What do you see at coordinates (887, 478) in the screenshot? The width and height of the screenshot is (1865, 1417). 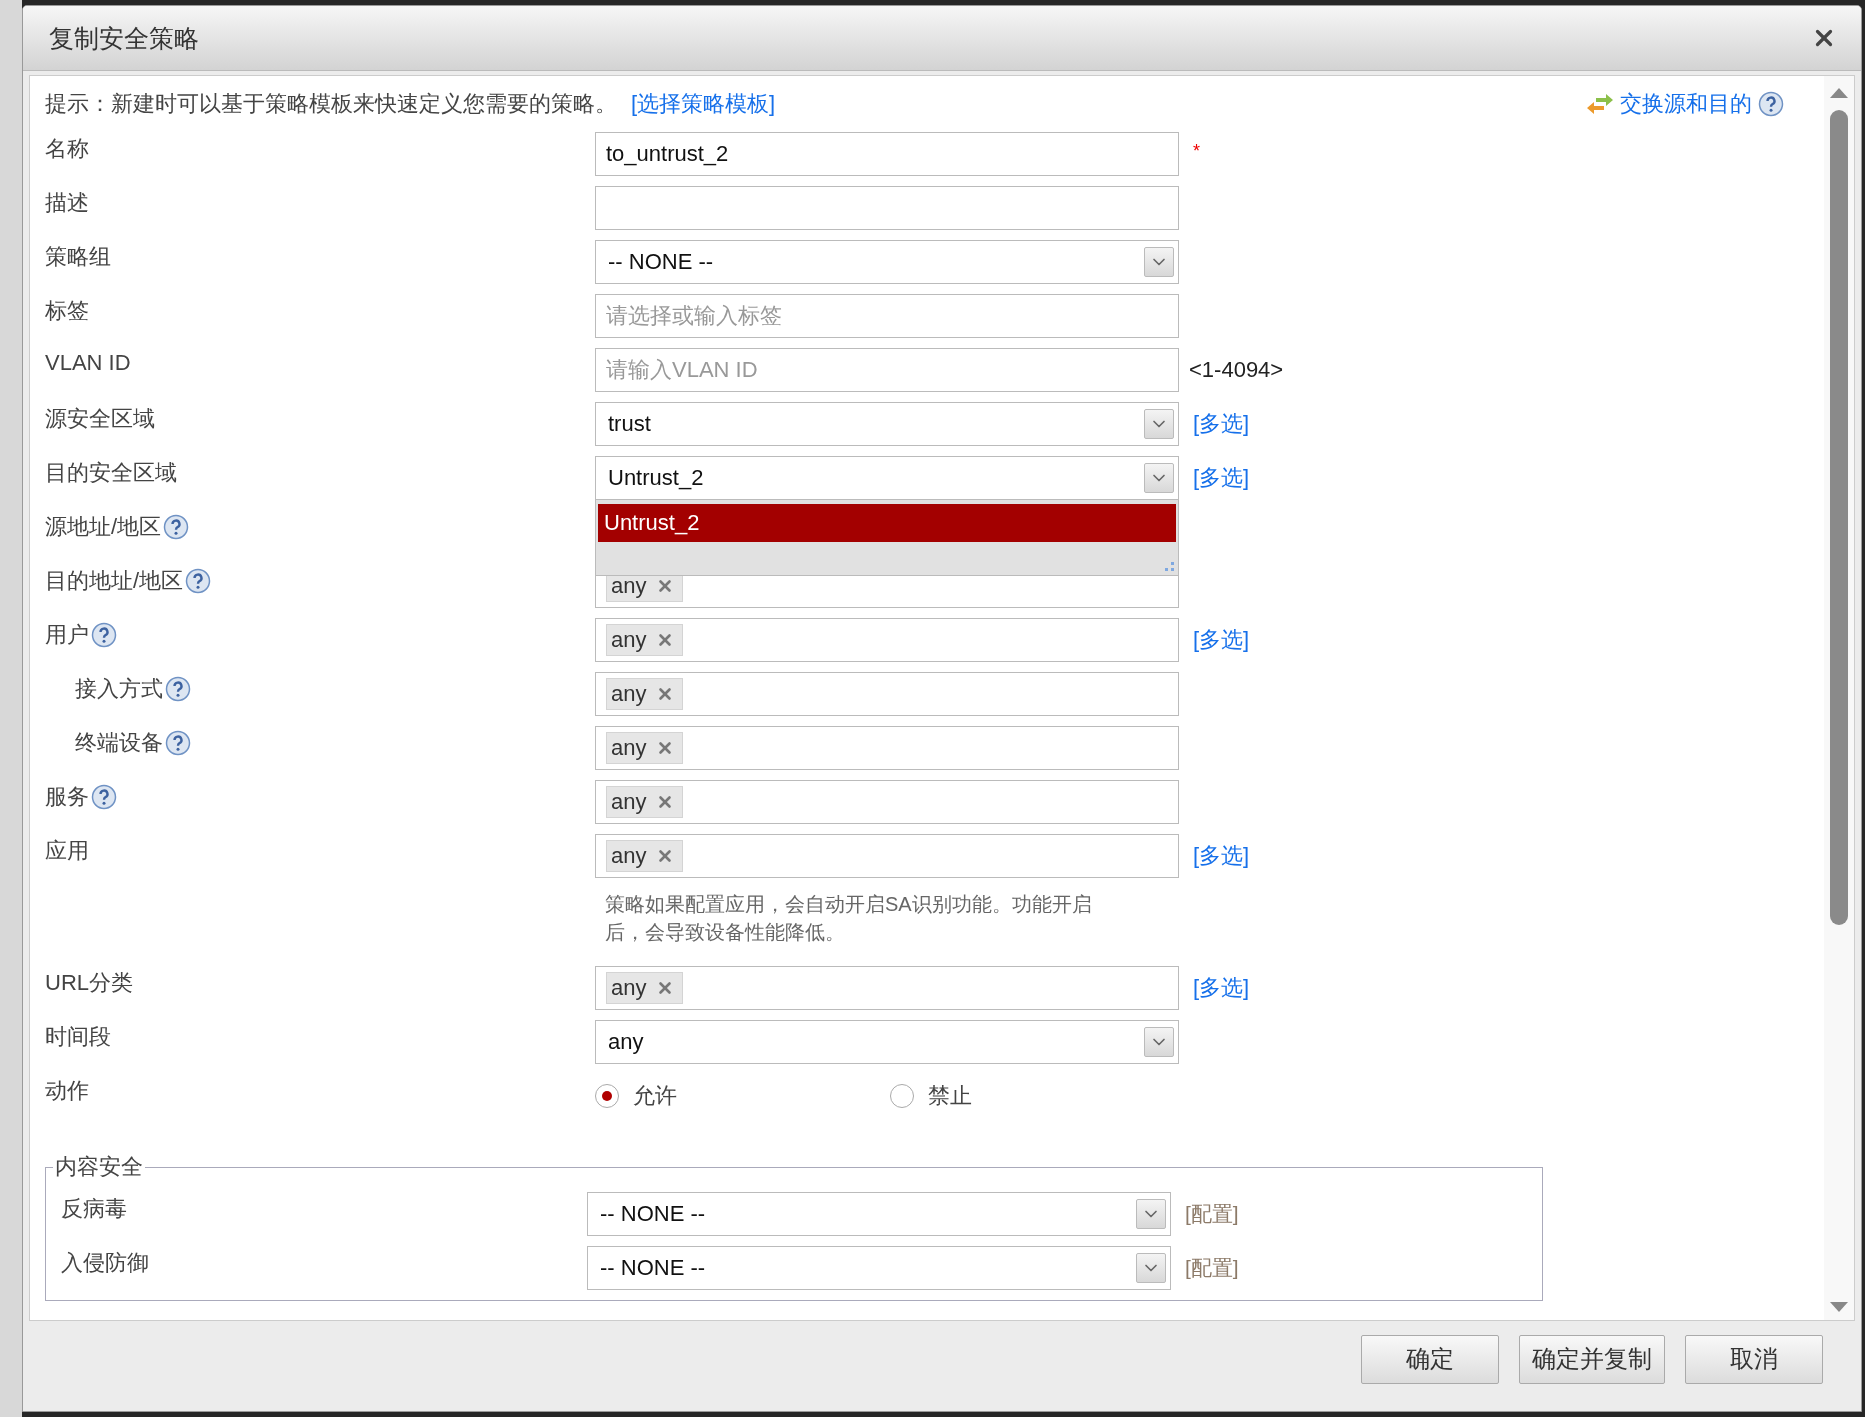 I see `select-field: Untrust_2` at bounding box center [887, 478].